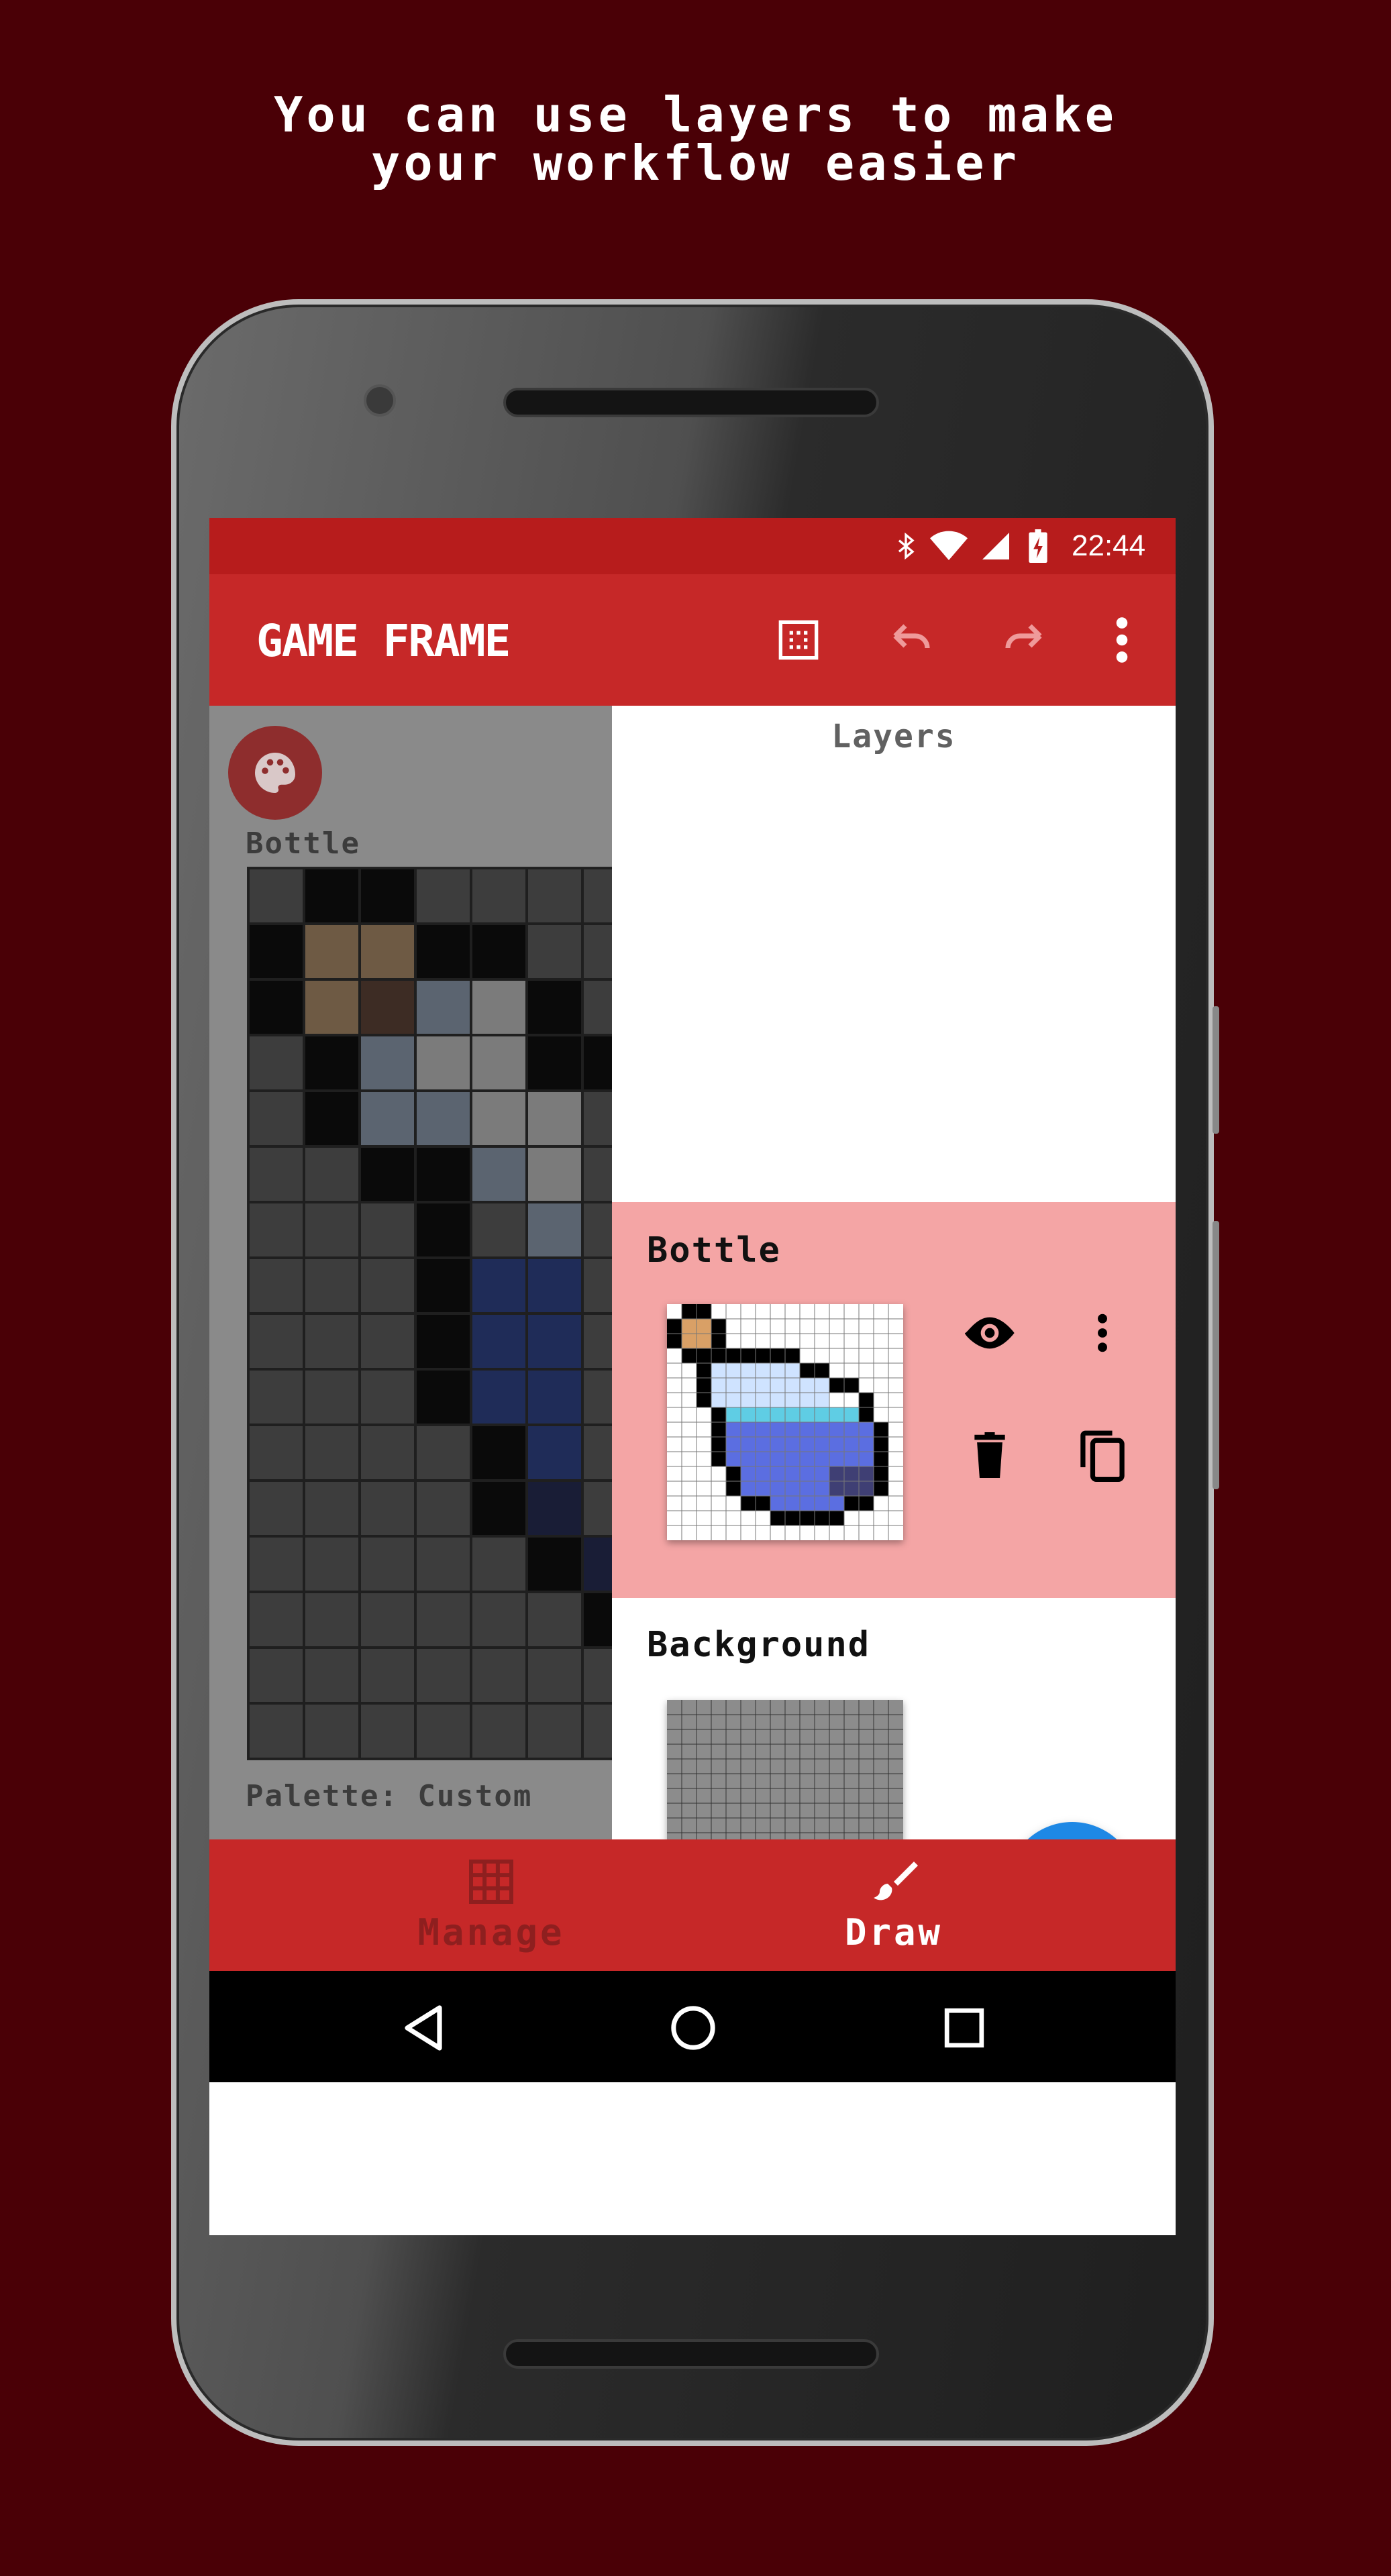 The width and height of the screenshot is (1391, 2576). Describe the element at coordinates (964, 2028) in the screenshot. I see `recents-icon` at that location.